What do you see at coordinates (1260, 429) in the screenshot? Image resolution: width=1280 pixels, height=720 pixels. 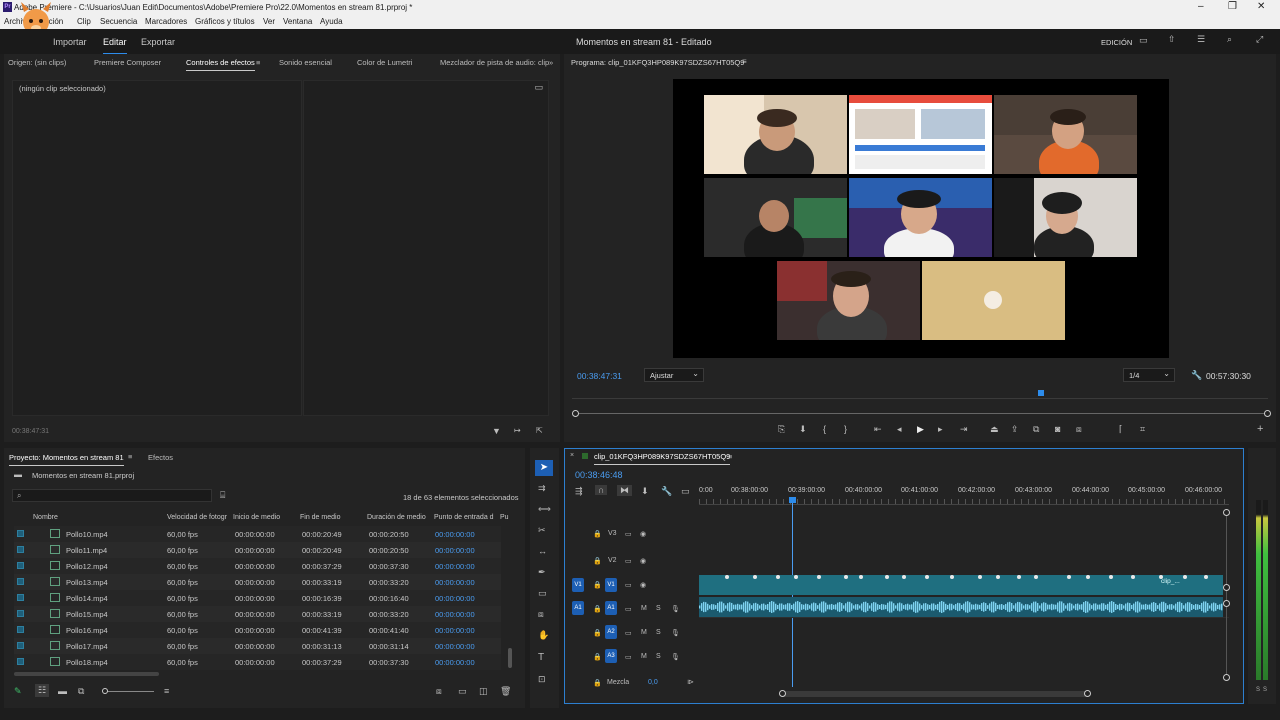 I see `add-button-icon: +` at bounding box center [1260, 429].